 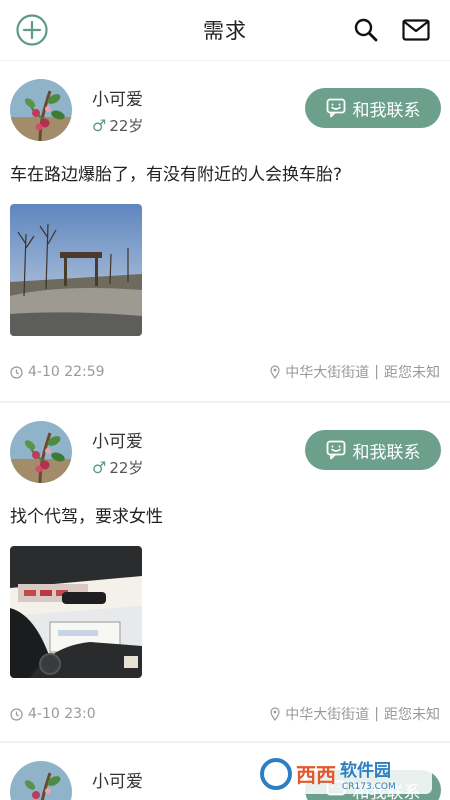 I want to click on add-circle-icon, so click(x=32, y=30).